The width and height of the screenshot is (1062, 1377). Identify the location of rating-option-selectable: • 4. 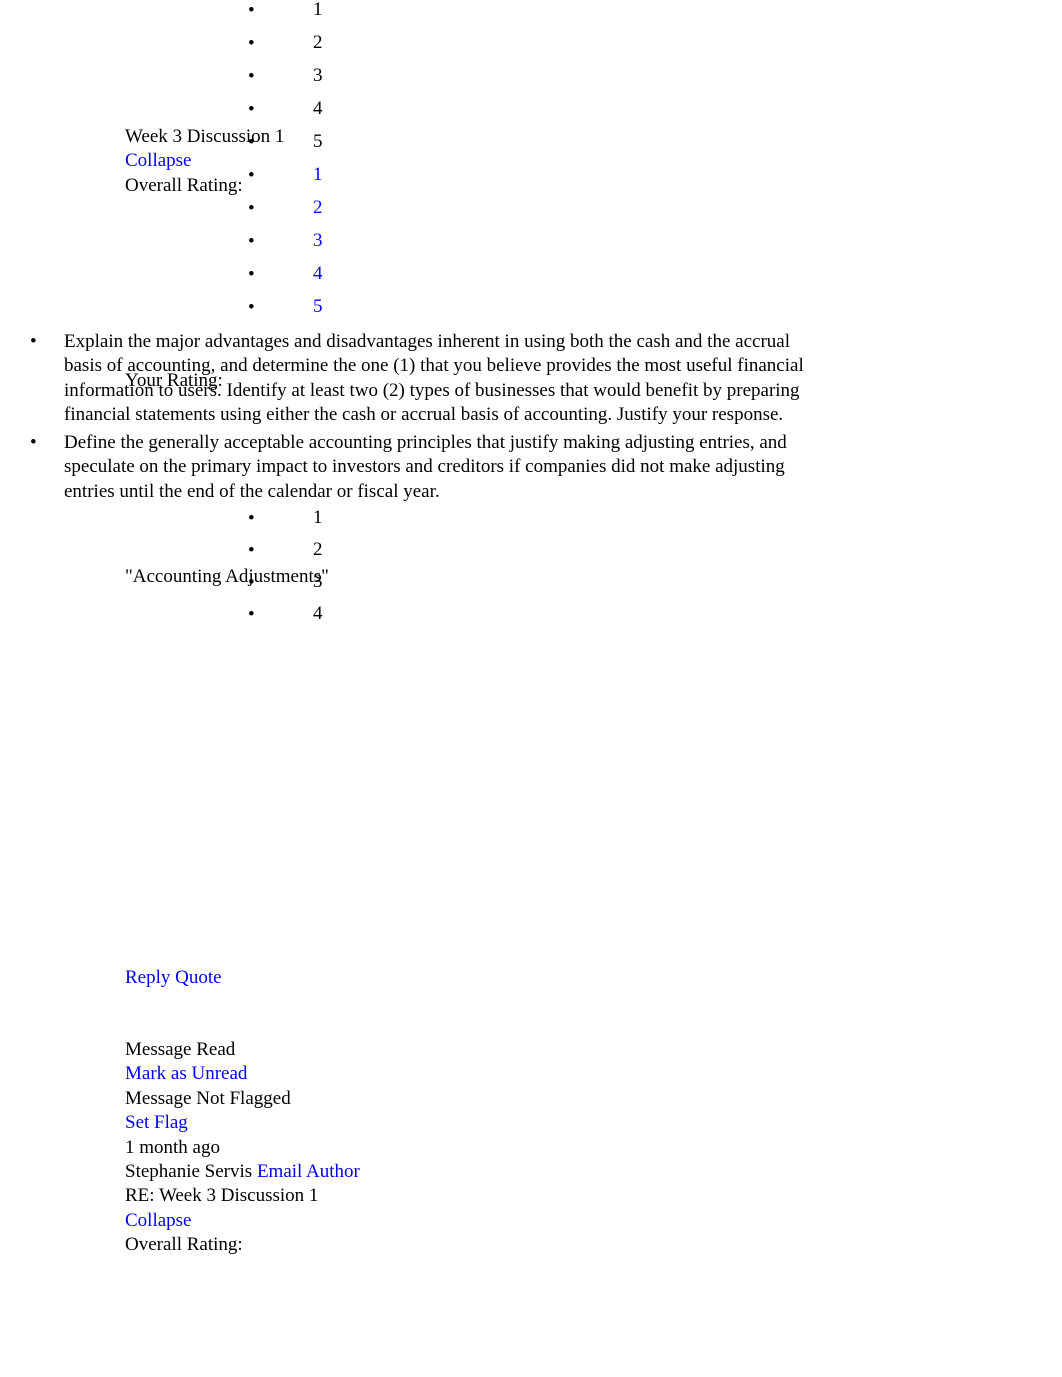
(250, 280).